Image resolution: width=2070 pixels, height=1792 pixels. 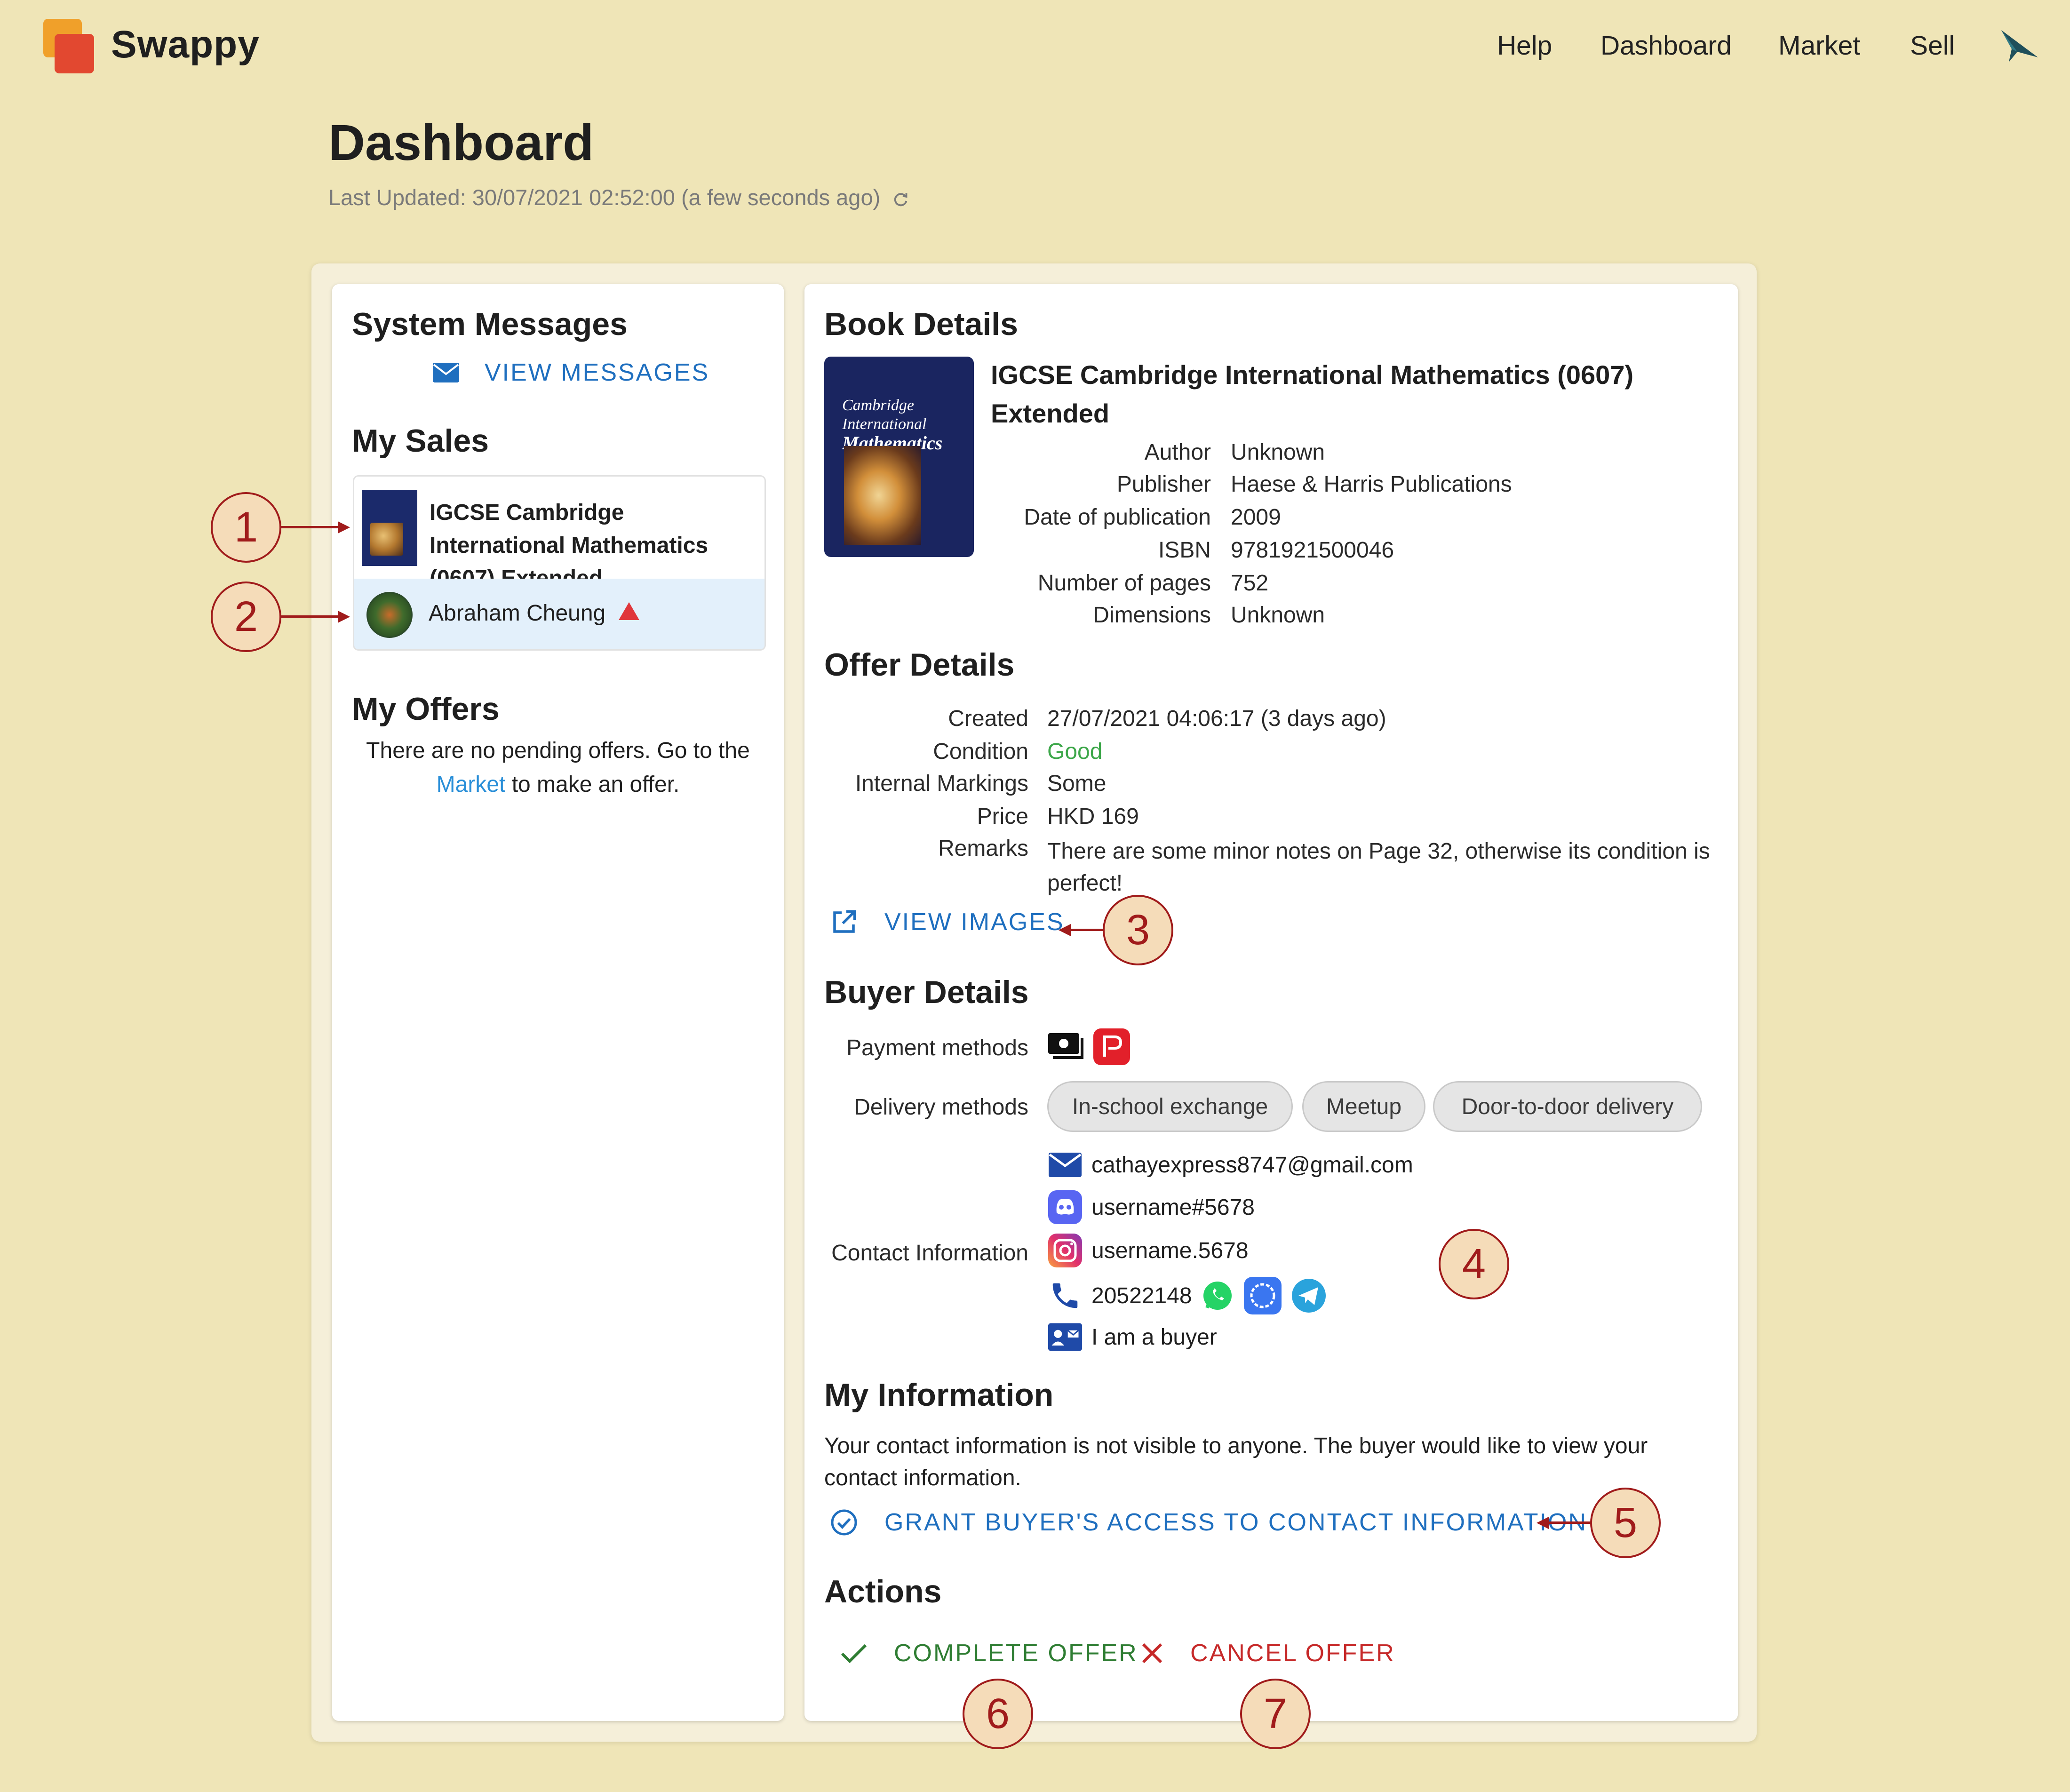 What do you see at coordinates (1524, 45) in the screenshot?
I see `nav-help: Help` at bounding box center [1524, 45].